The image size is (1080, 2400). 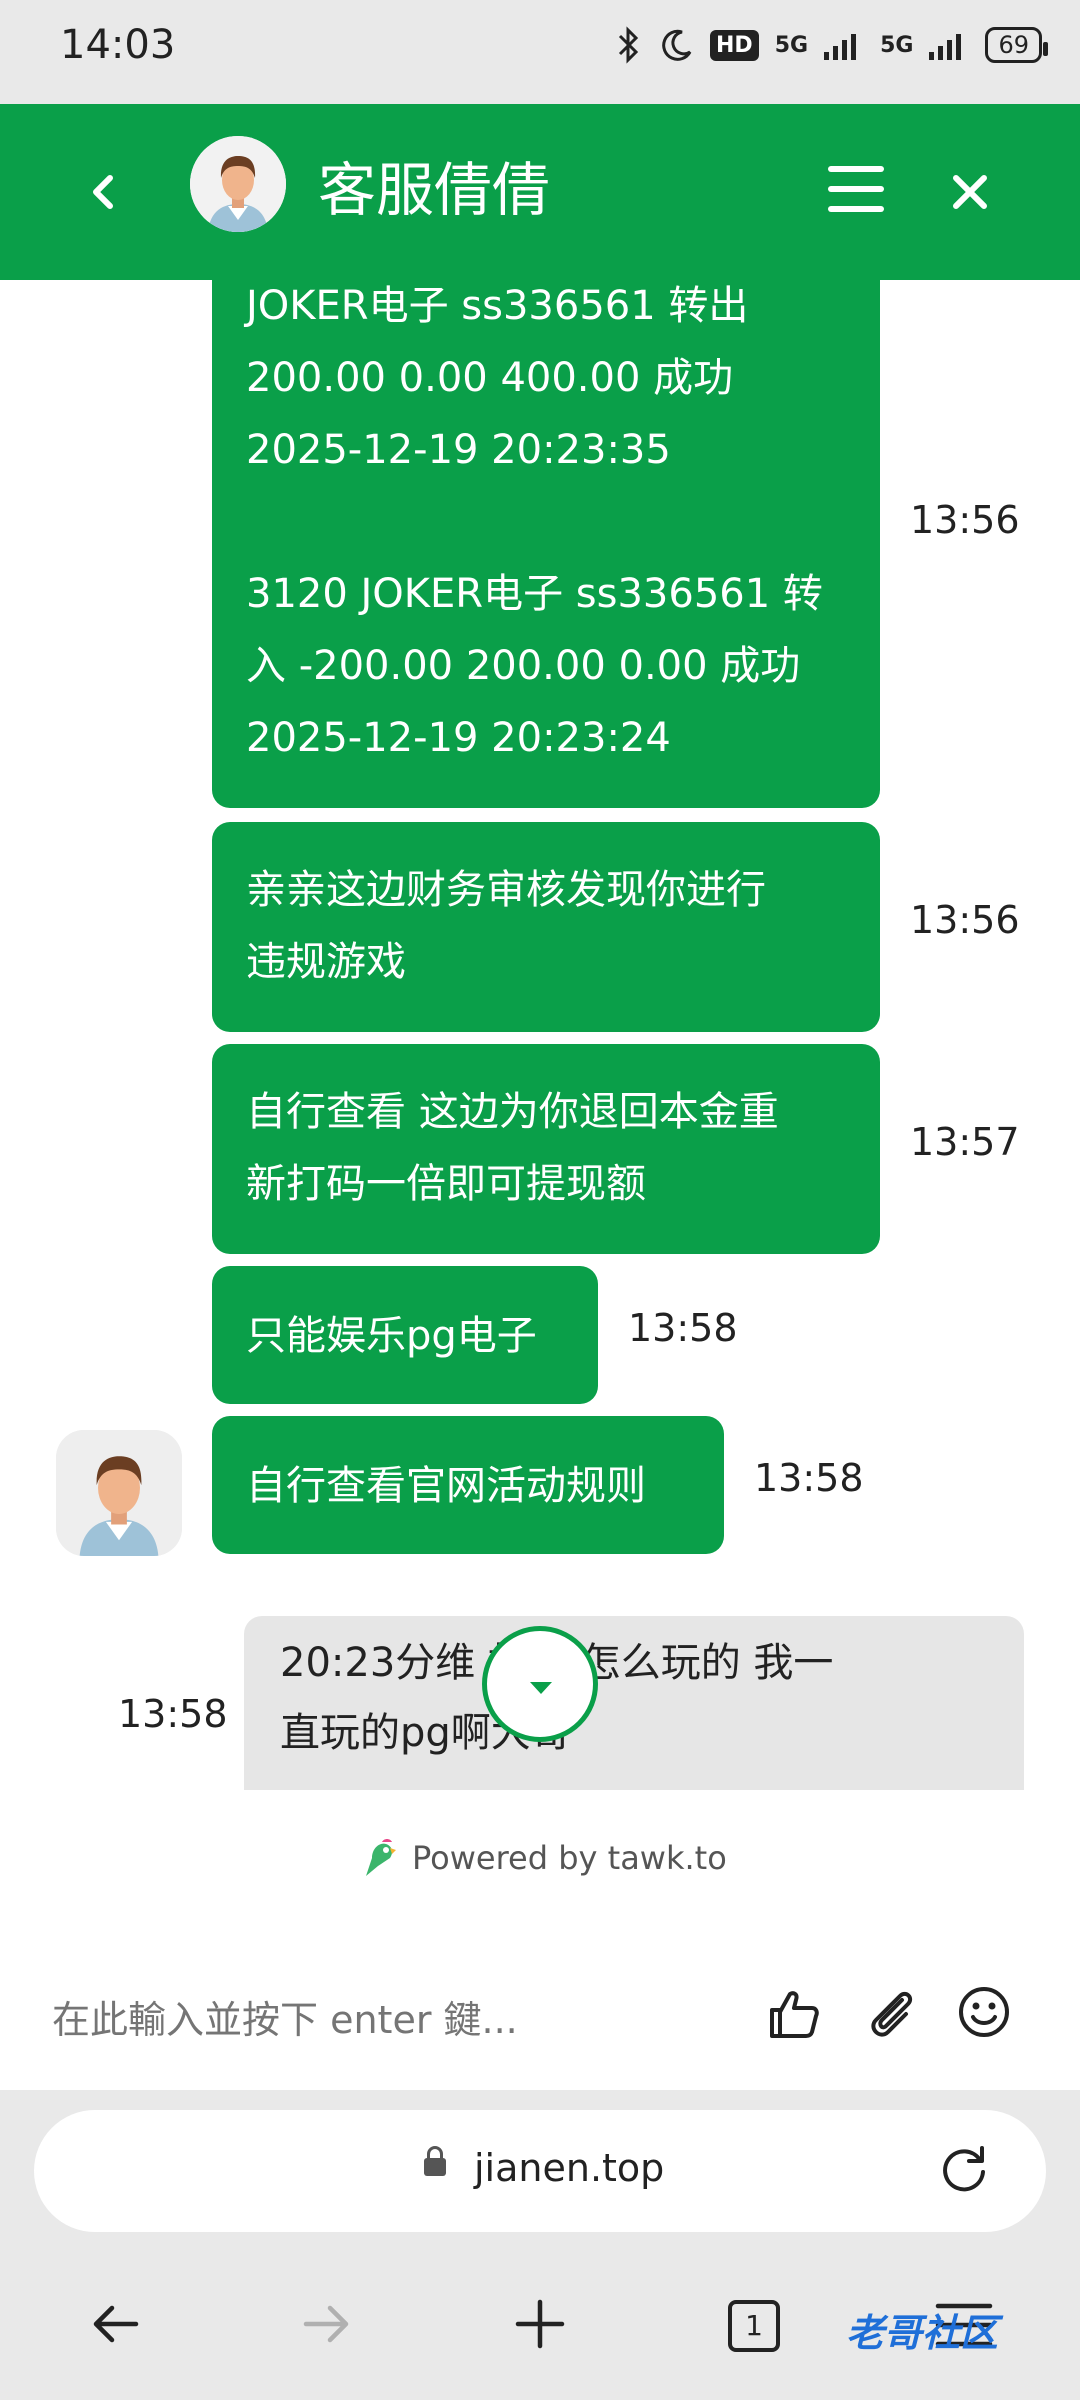 What do you see at coordinates (534, 594) in the screenshot?
I see `message-line: 3120 JOKER电子 ss336561 转` at bounding box center [534, 594].